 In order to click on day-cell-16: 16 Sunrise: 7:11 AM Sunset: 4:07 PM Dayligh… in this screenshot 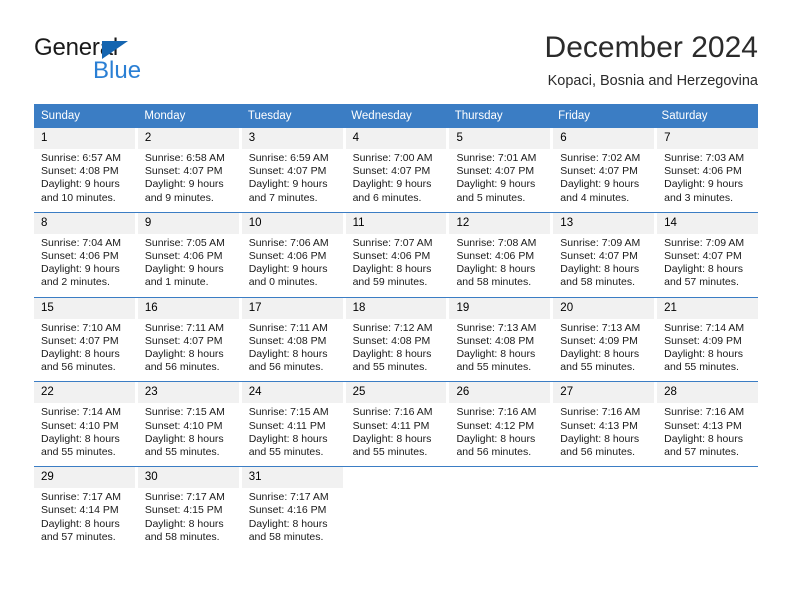, I will do `click(188, 336)`.